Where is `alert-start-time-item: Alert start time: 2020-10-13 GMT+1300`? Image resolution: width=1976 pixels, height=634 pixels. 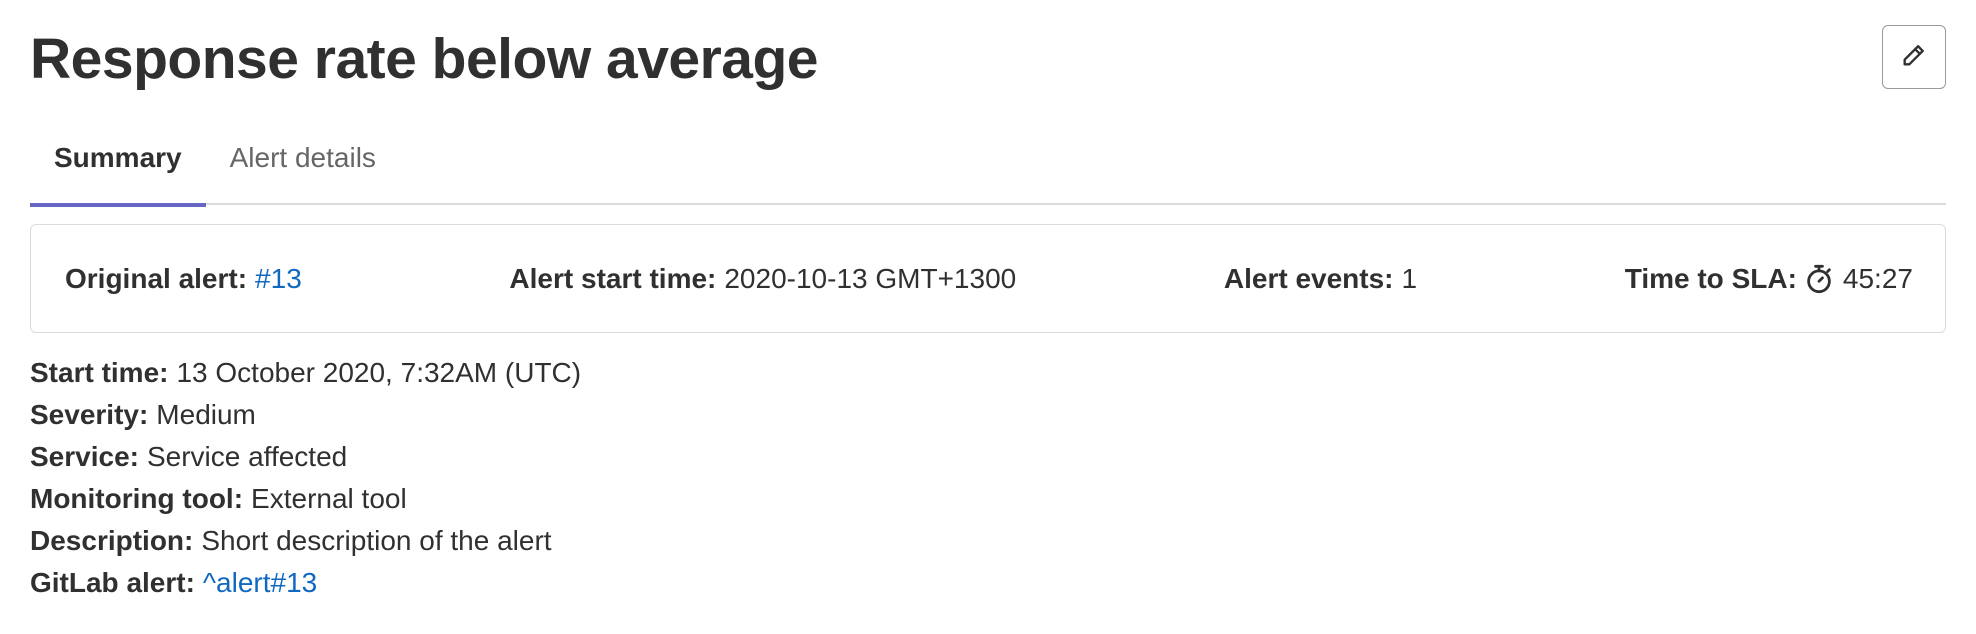 alert-start-time-item: Alert start time: 2020-10-13 GMT+1300 is located at coordinates (762, 279).